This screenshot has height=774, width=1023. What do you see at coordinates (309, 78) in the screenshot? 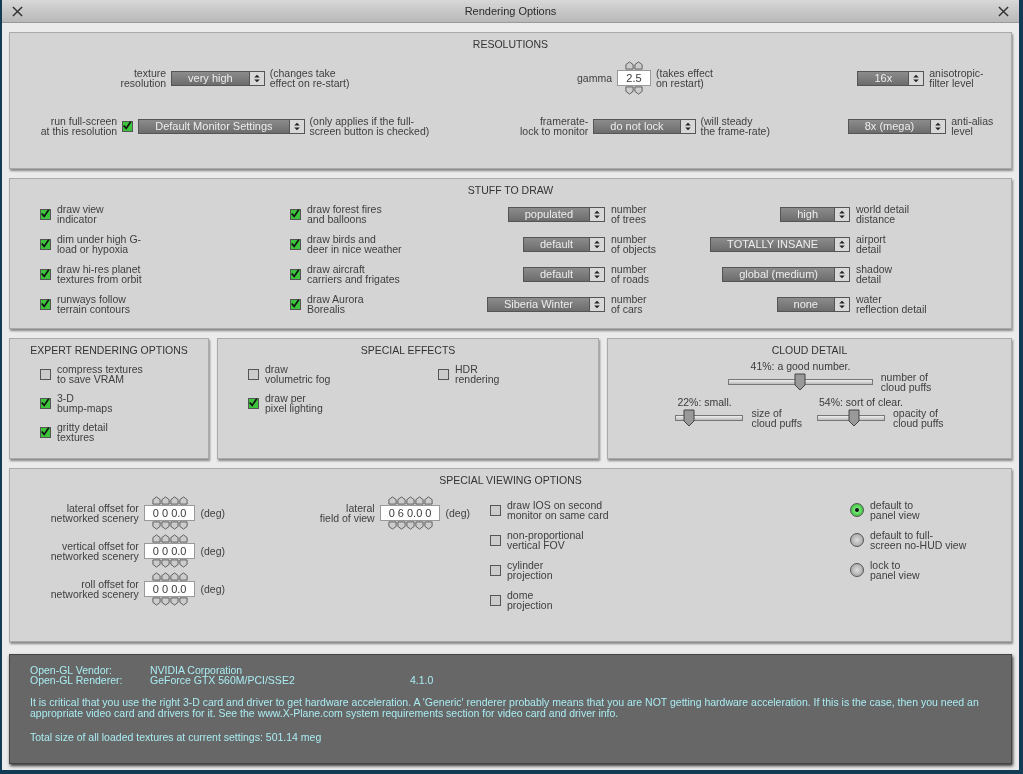
I see `setting-note: (changes take effect on re-start)` at bounding box center [309, 78].